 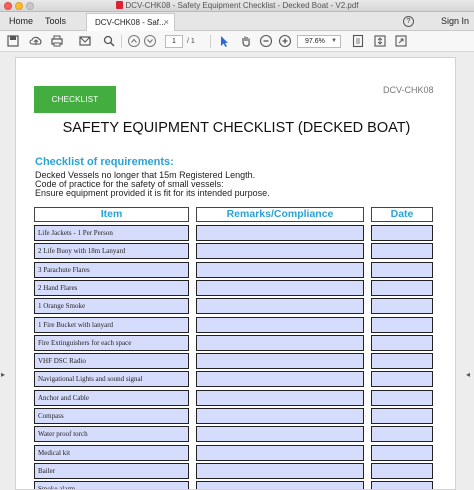 What do you see at coordinates (285, 41) in the screenshot?
I see `zoom-in-icon` at bounding box center [285, 41].